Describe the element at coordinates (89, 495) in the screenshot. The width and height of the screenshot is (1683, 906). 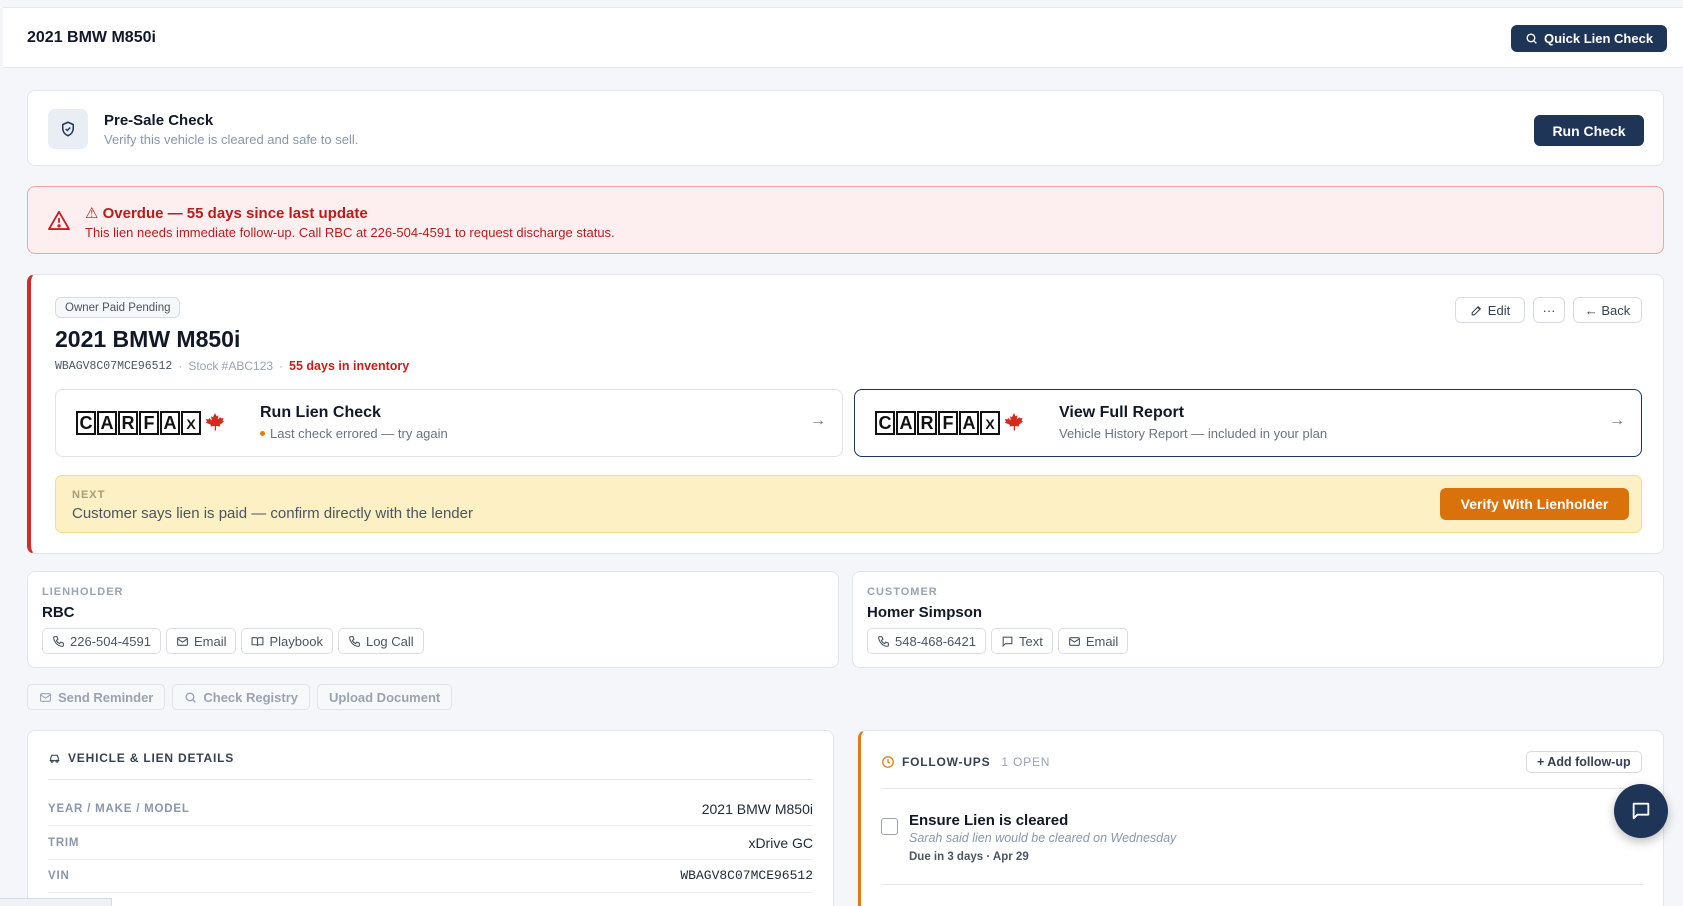
I see `next-label: NEXT` at that location.